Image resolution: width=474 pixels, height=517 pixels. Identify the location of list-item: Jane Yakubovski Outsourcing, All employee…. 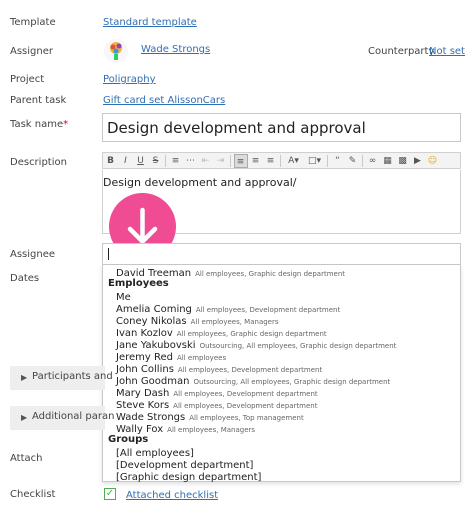
(256, 344).